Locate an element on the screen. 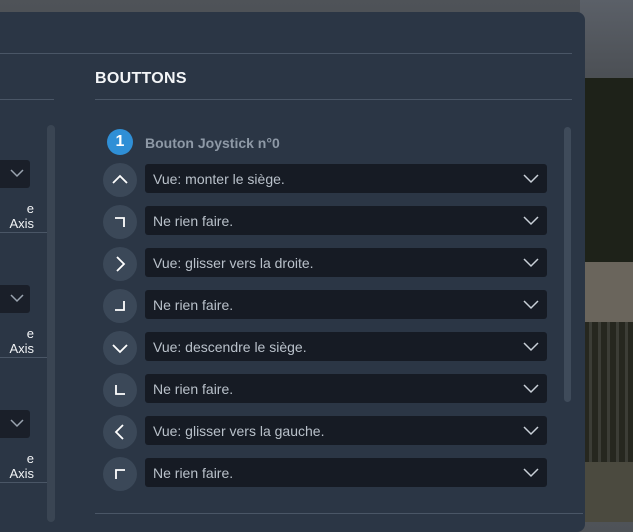 This screenshot has height=532, width=633. background-scene is located at coordinates (606, 261).